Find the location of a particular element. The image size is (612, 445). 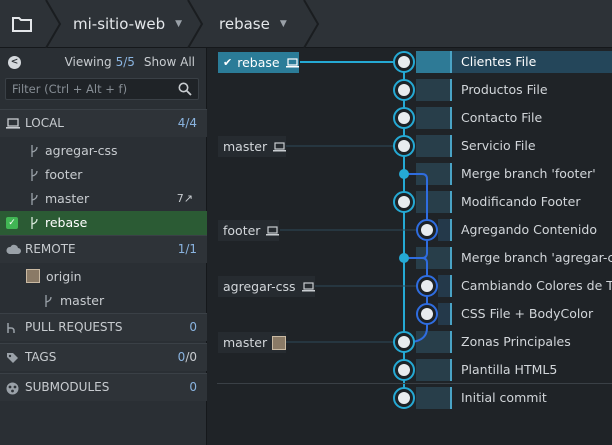

viewing-label: Viewing is located at coordinates (88, 62).